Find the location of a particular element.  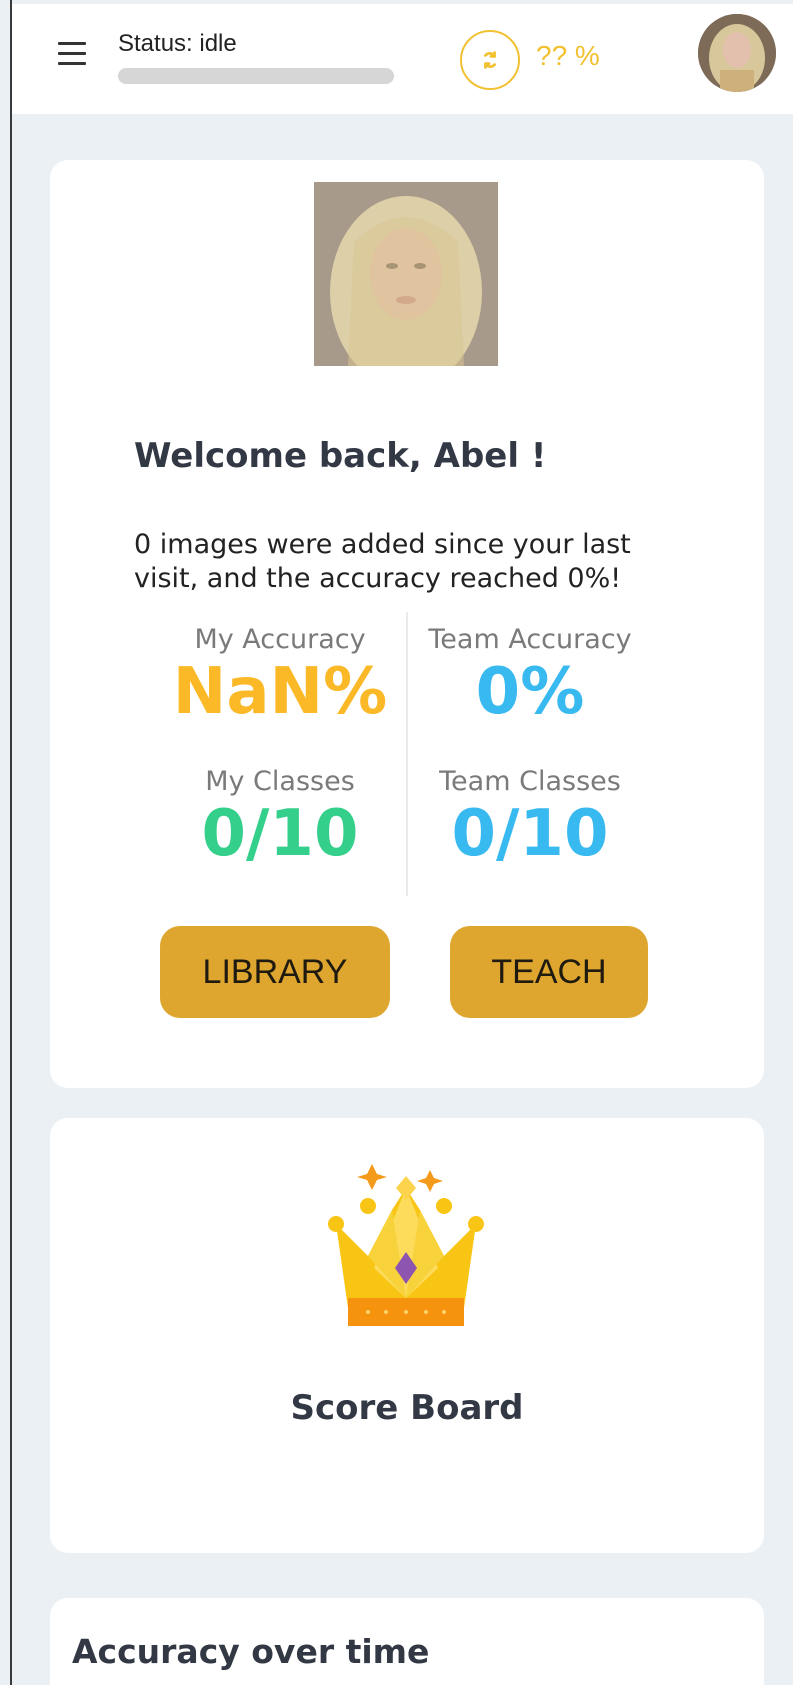

team-accuracy-value: 0% is located at coordinates (530, 692).